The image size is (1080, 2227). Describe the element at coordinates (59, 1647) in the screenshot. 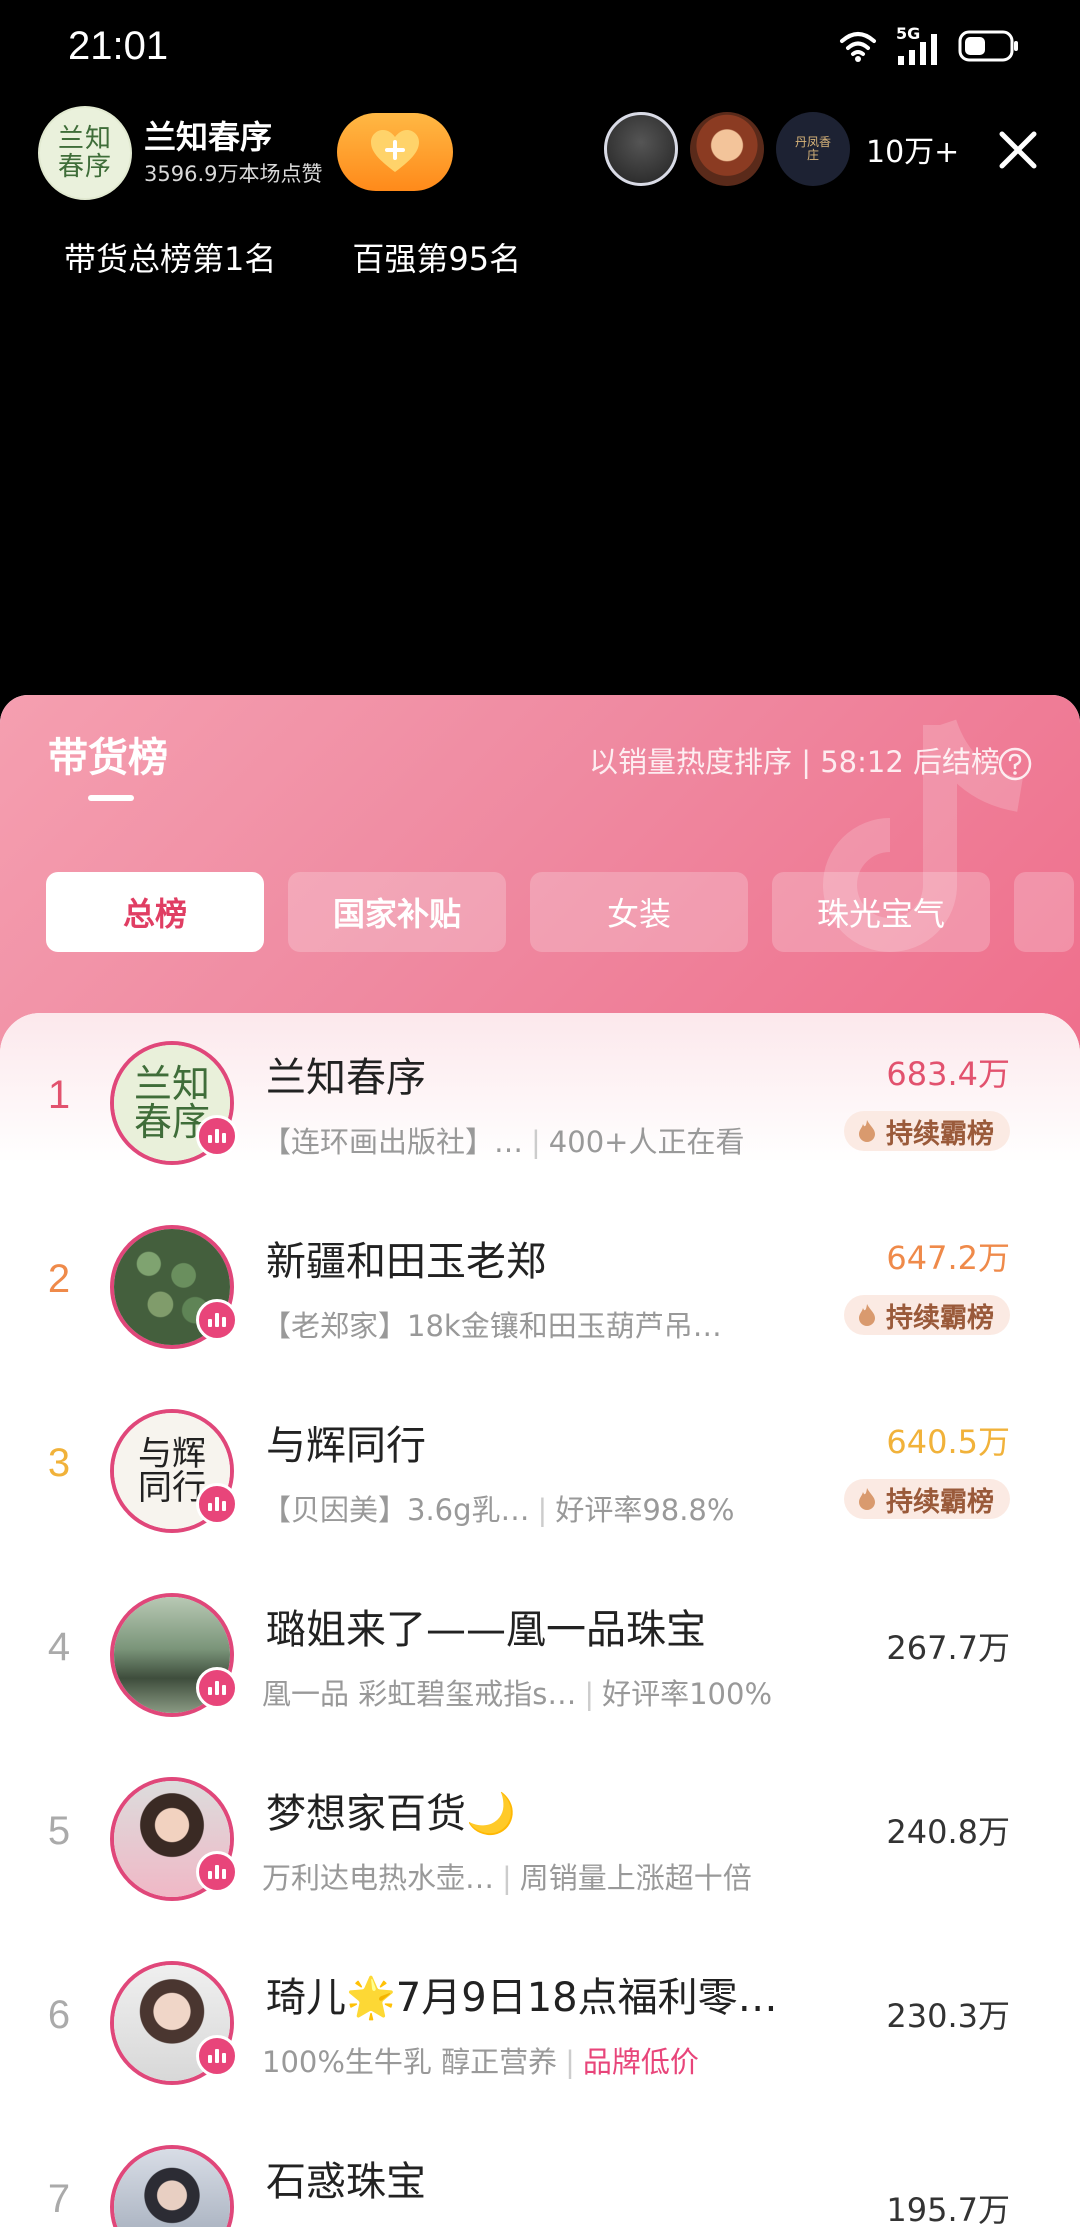

I see `rank-number: 4` at that location.